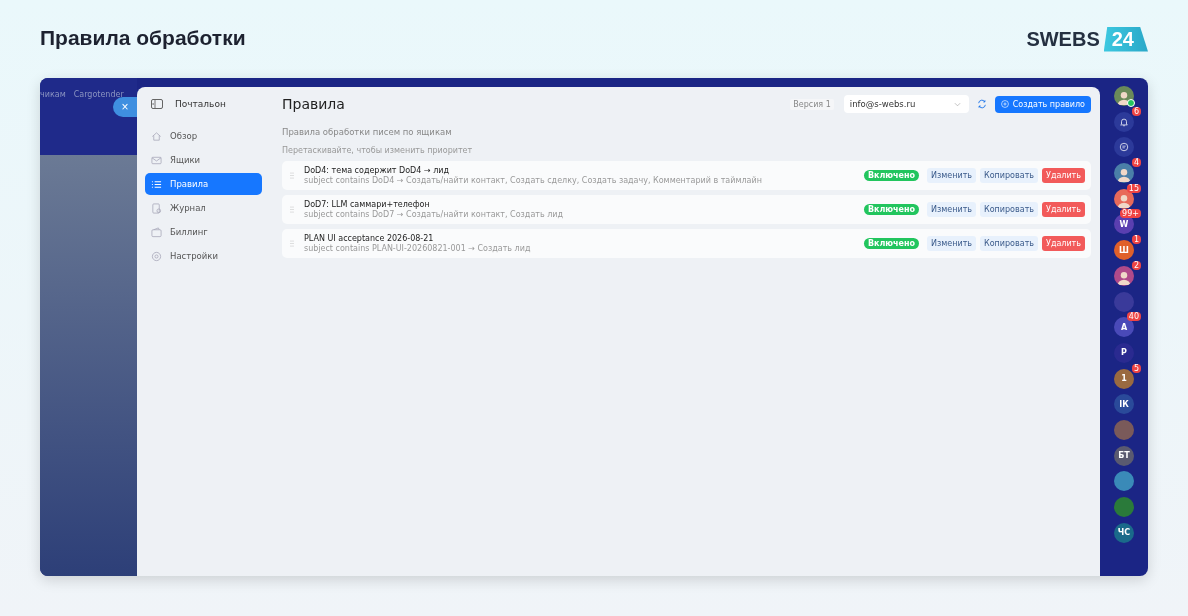 This screenshot has height=616, width=1188. I want to click on workspace-avatar: Ш, so click(1124, 250).